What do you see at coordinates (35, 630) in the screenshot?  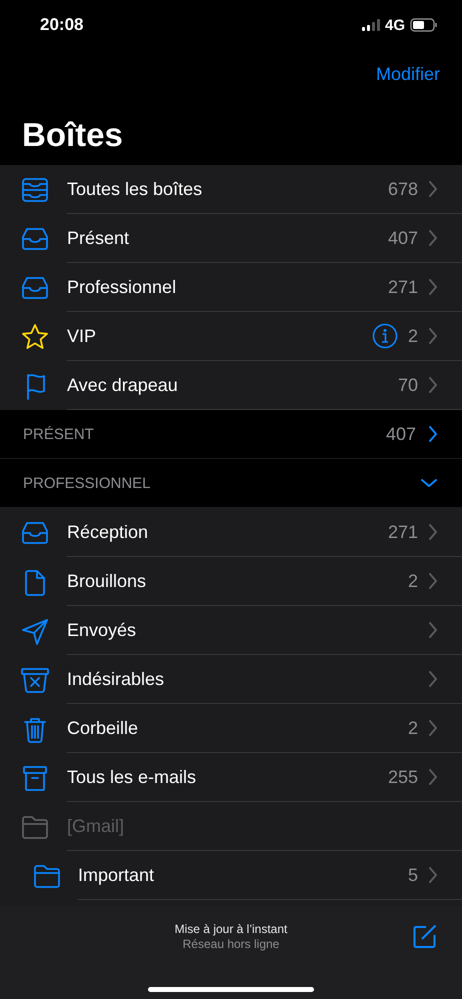 I see `paper-plane-icon` at bounding box center [35, 630].